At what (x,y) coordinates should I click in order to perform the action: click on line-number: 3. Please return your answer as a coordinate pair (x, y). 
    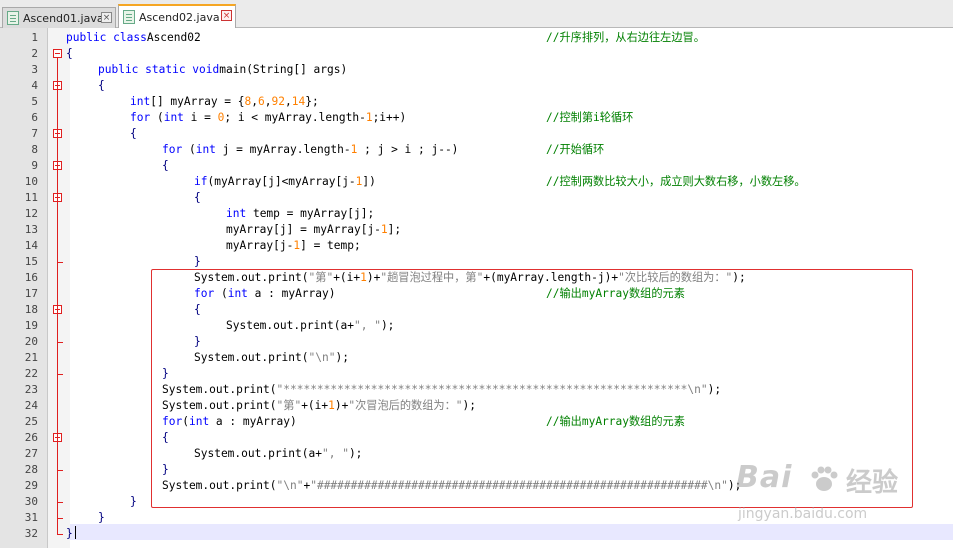
    Looking at the image, I should click on (34, 69).